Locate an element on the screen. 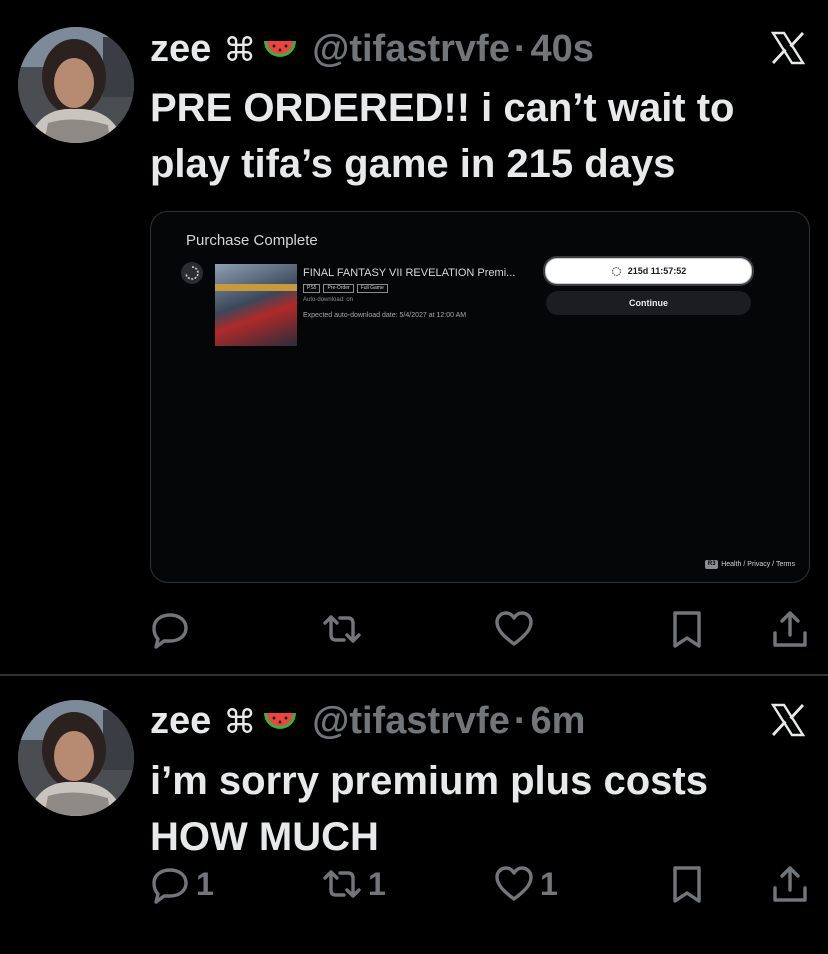 The image size is (828, 954). ps-footer: R3 Health / Privacy / Terms is located at coordinates (750, 564).